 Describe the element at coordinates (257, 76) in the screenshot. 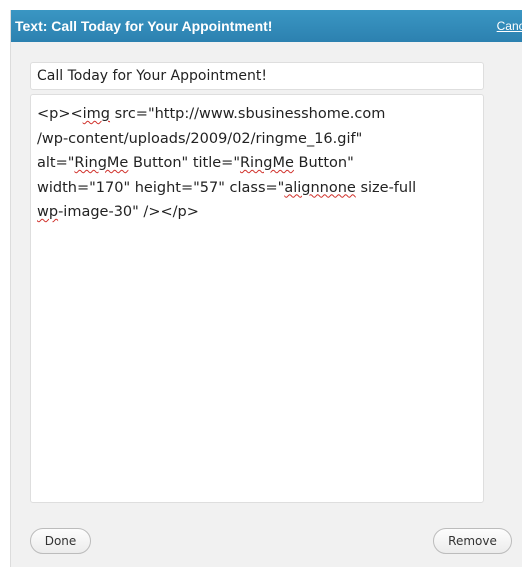

I see `widget-title-input: Call Today for Your Appointment!` at that location.